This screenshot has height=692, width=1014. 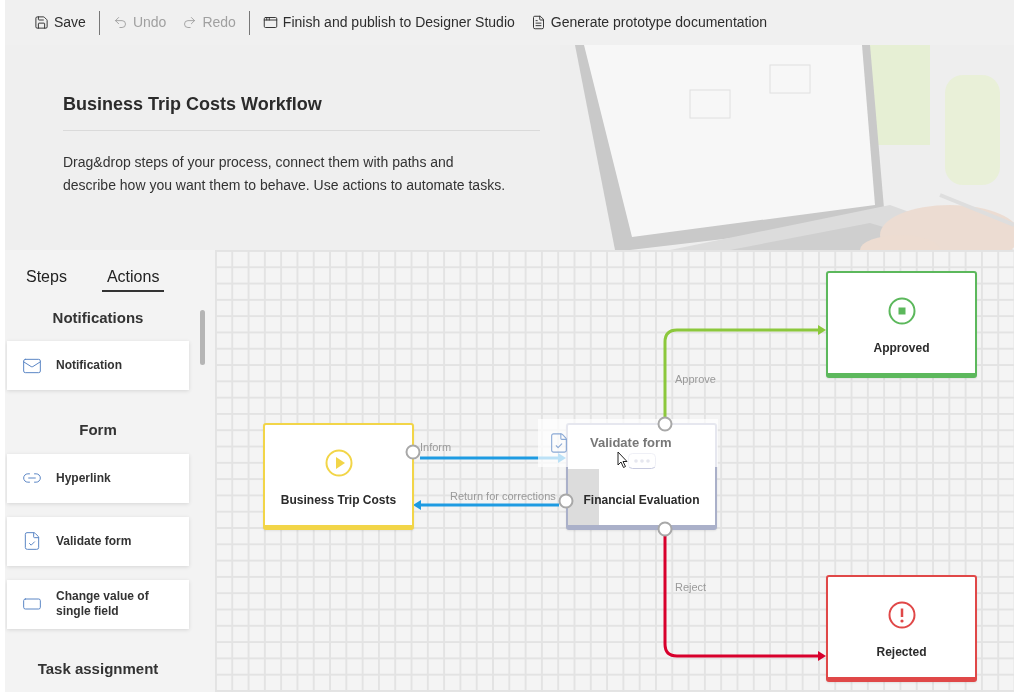 What do you see at coordinates (98, 604) in the screenshot?
I see `action-card: Change value of single field` at bounding box center [98, 604].